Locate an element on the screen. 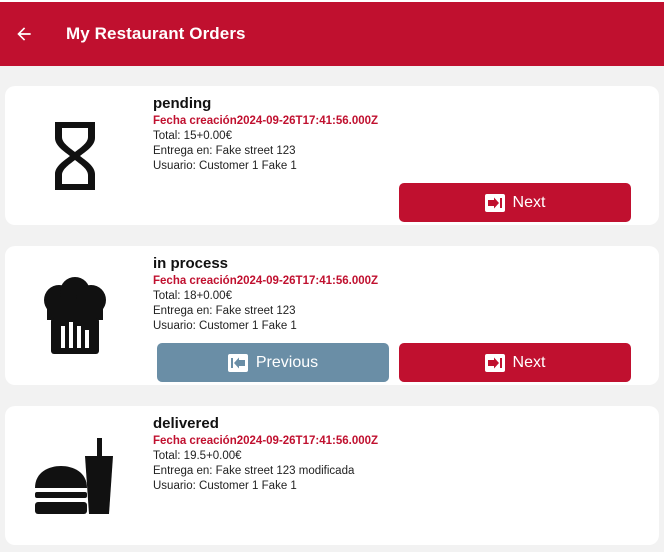 The width and height of the screenshot is (664, 552). fastfood-icon is located at coordinates (74, 476).